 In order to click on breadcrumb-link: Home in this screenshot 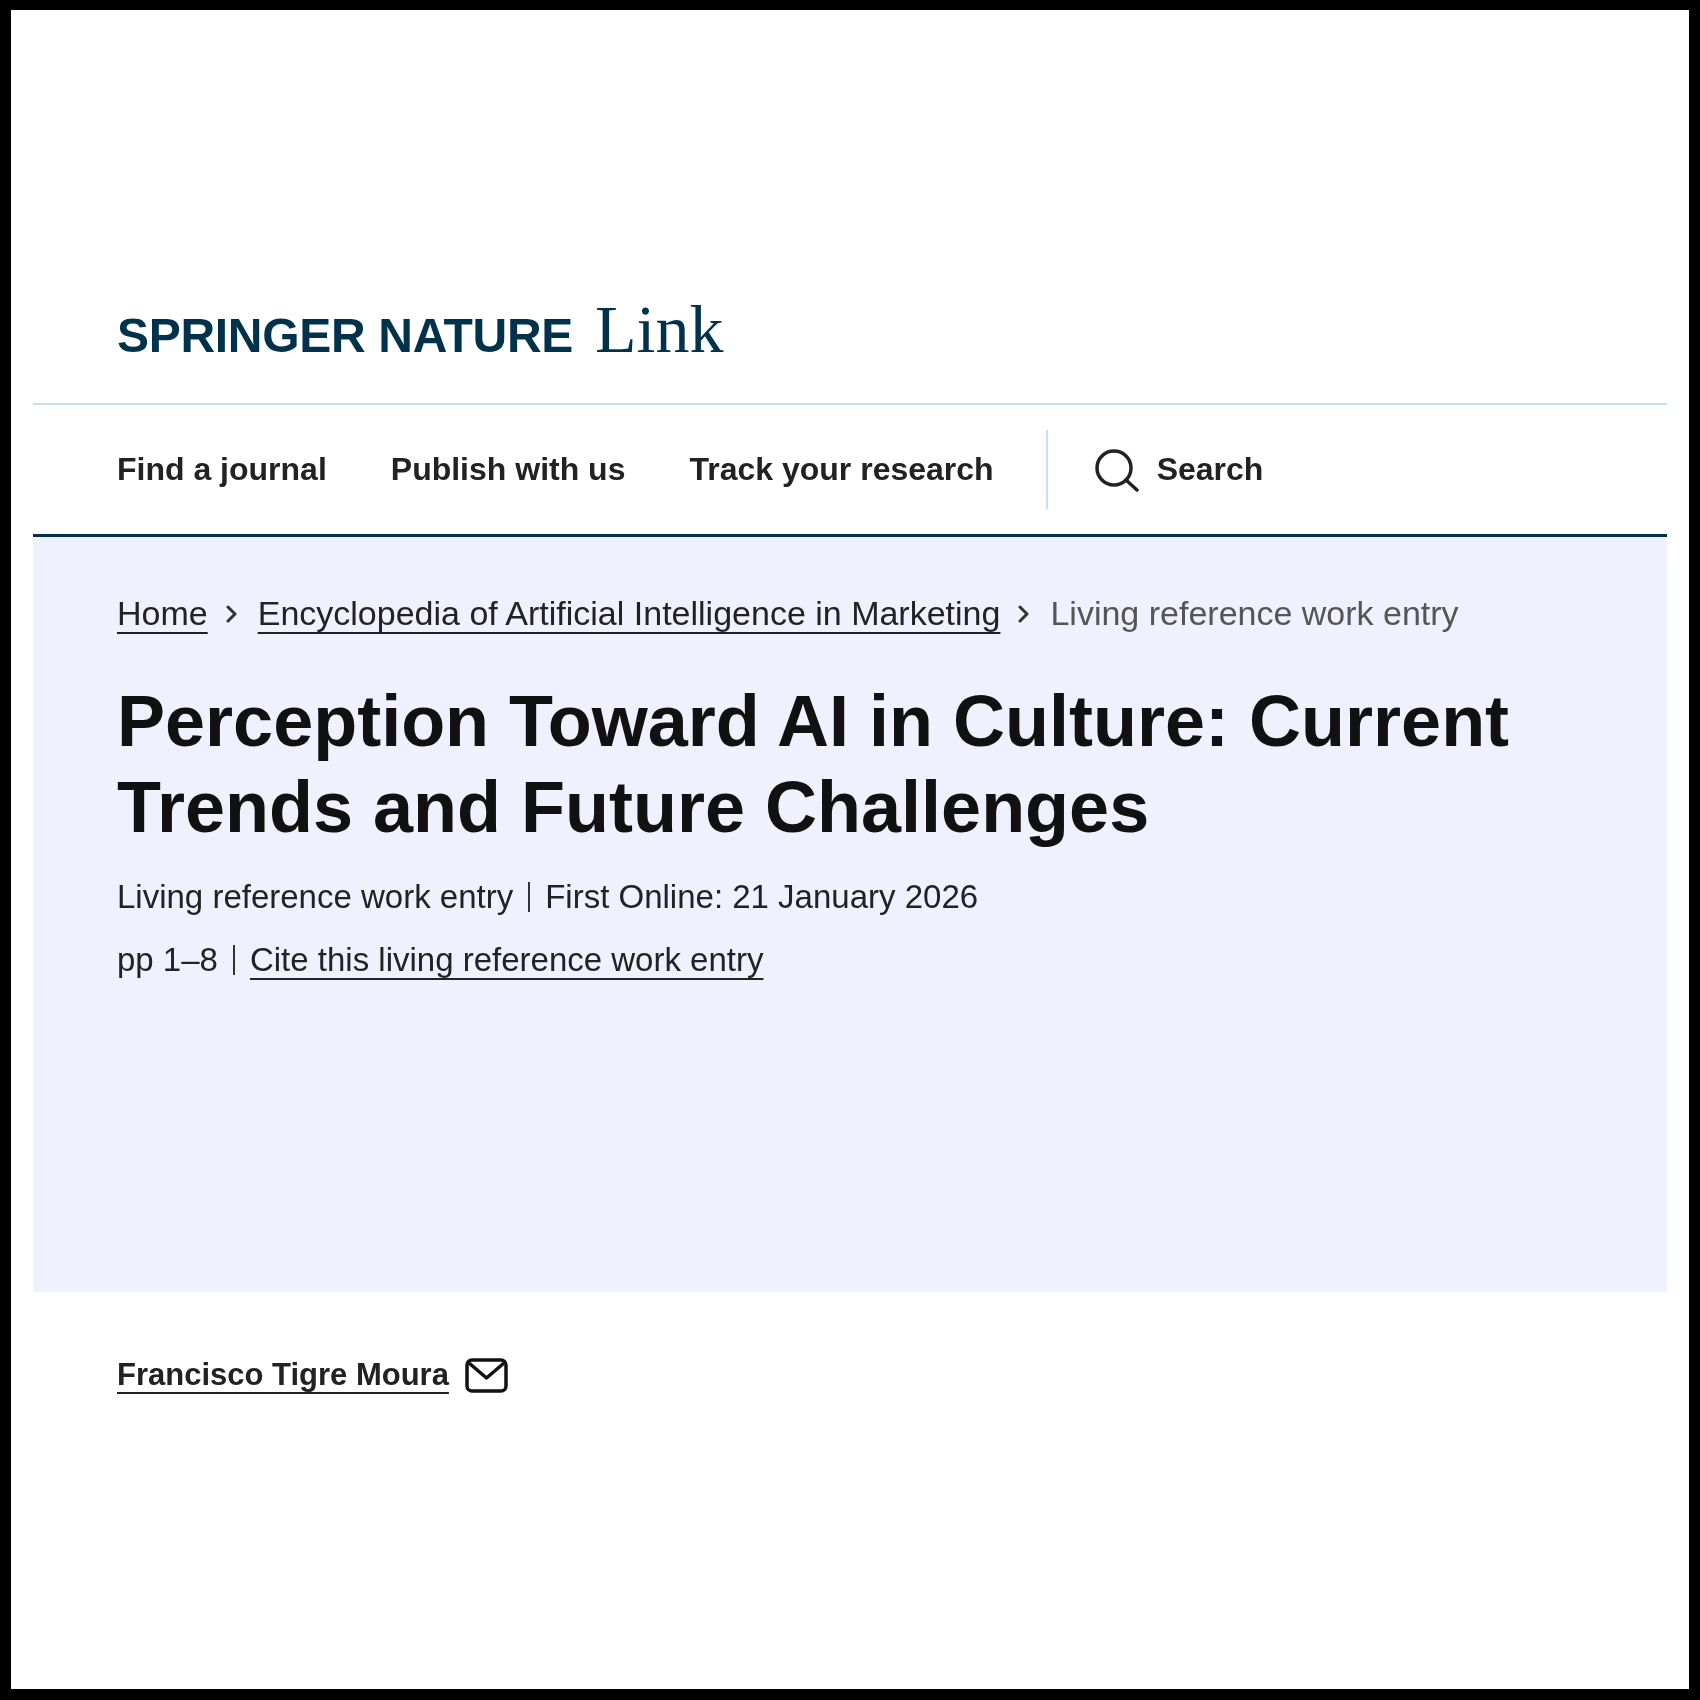, I will do `click(162, 613)`.